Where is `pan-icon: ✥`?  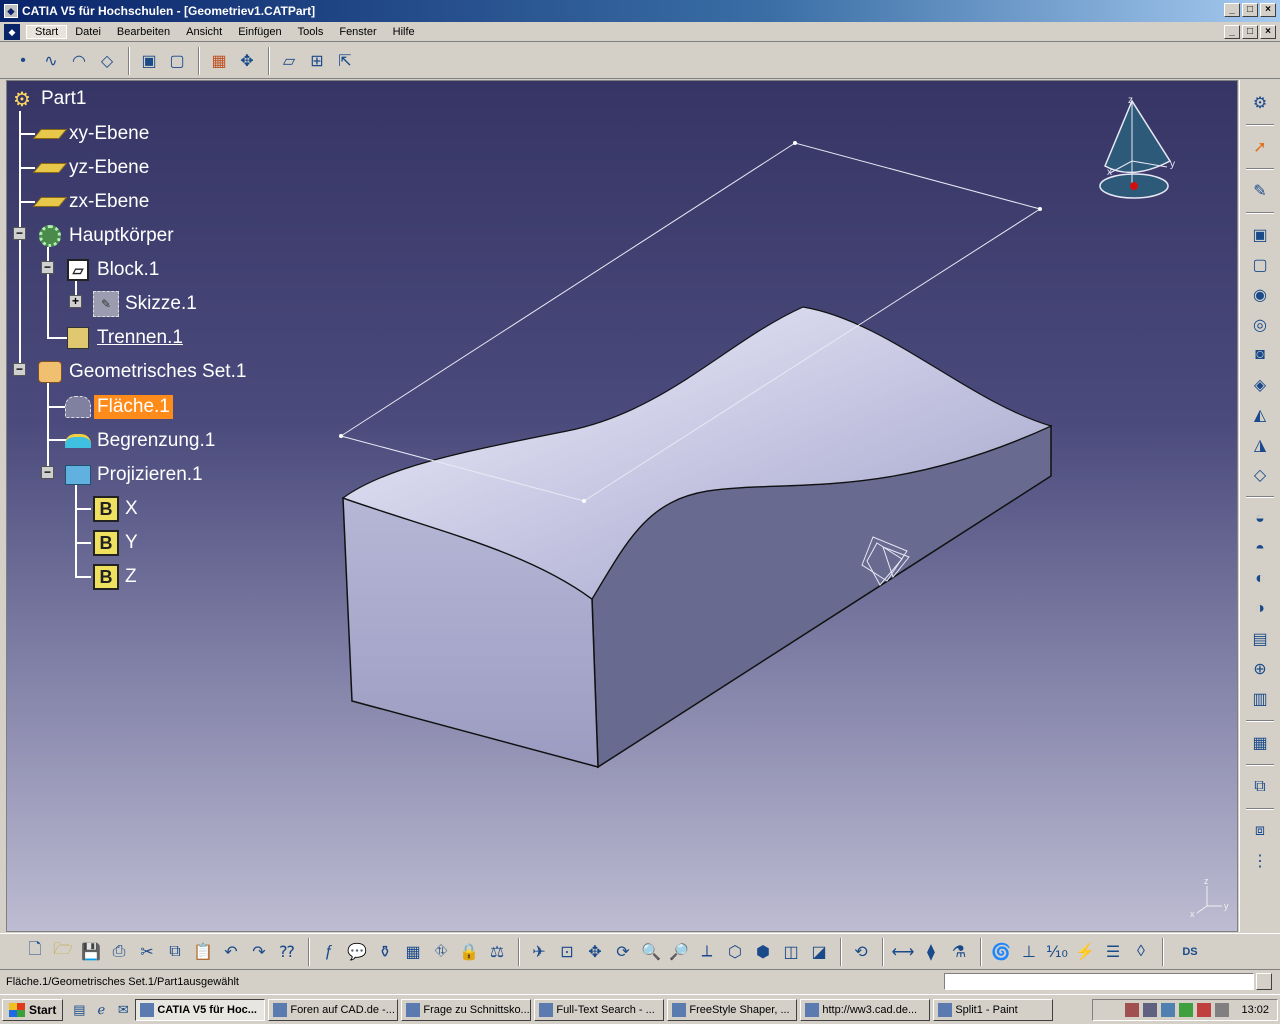 pan-icon: ✥ is located at coordinates (595, 952).